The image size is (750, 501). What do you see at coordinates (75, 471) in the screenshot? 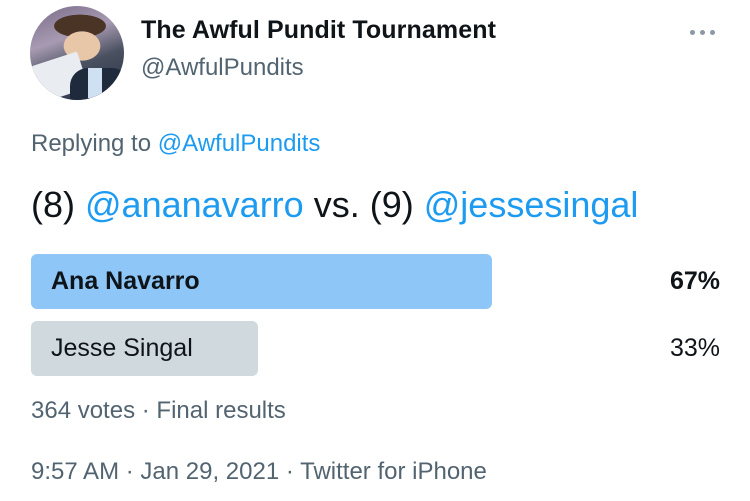
I see `tweet-time: 9:57 AM` at bounding box center [75, 471].